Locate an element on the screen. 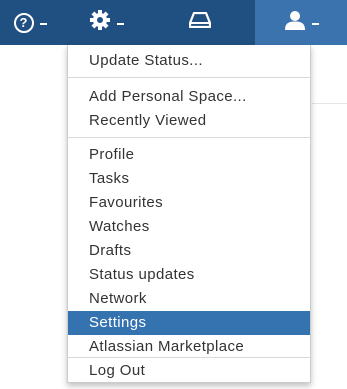  gear-icon is located at coordinates (100, 22).